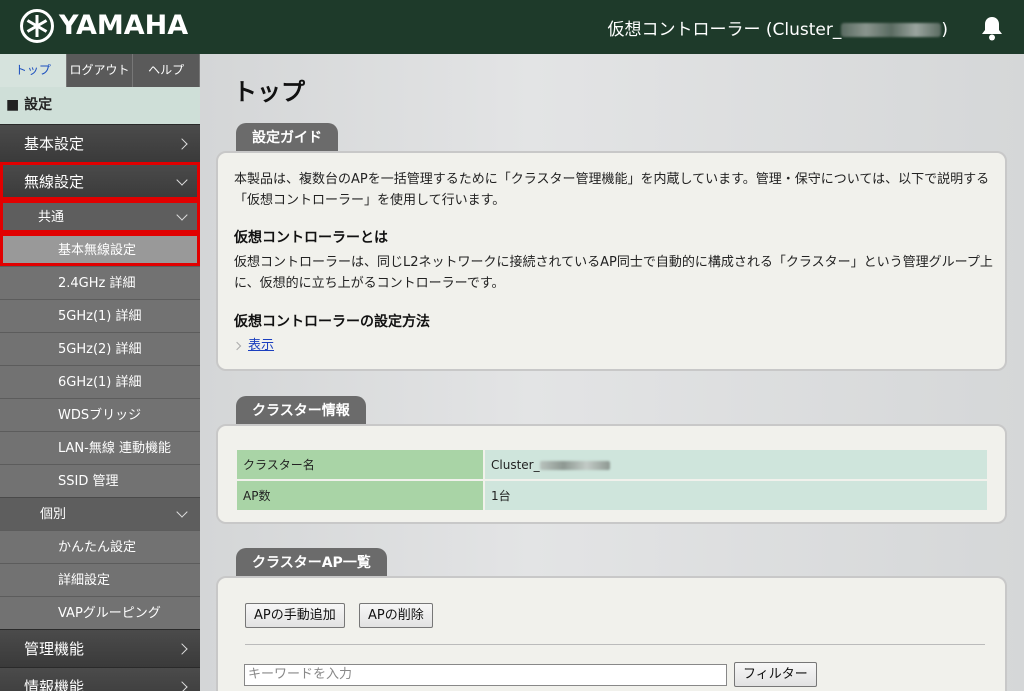 This screenshot has height=691, width=1024. Describe the element at coordinates (100, 679) in the screenshot. I see `sidebar-item-info: 情報機能` at that location.